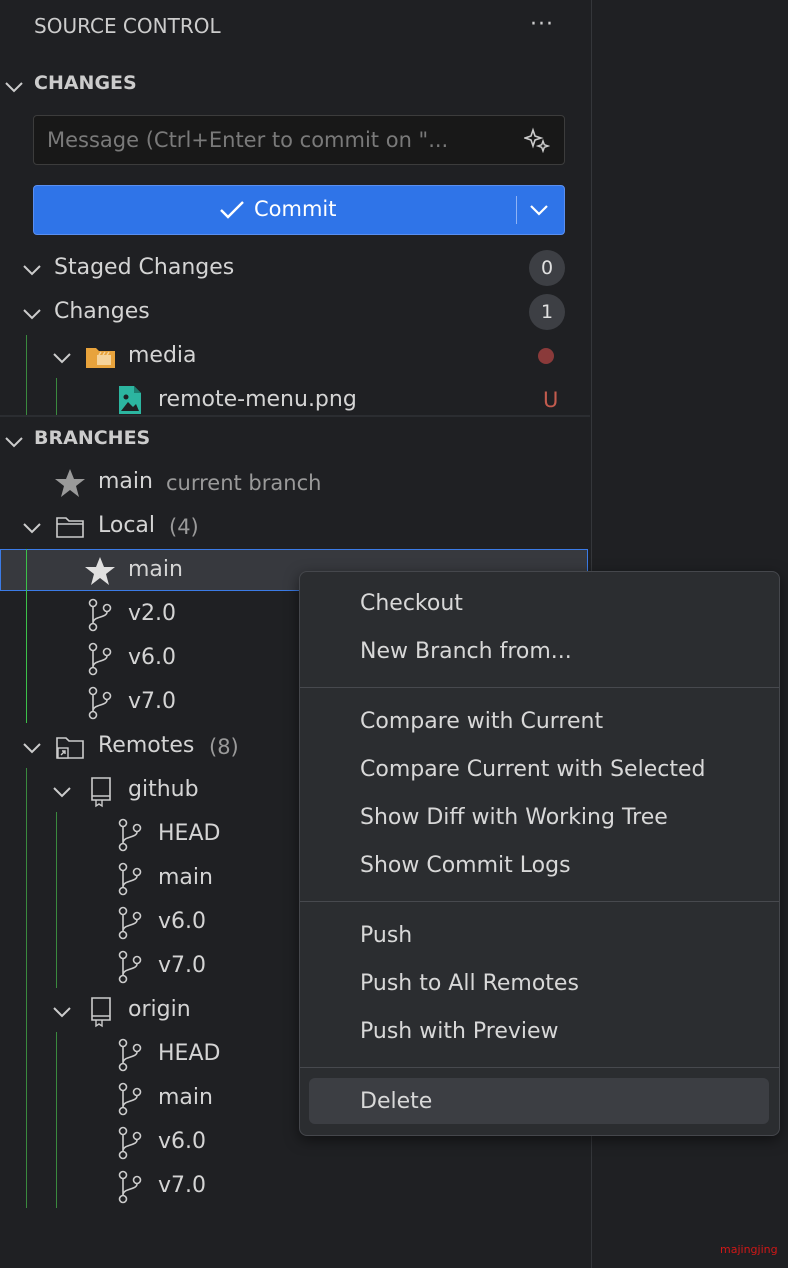 Image resolution: width=788 pixels, height=1268 pixels. I want to click on commit-button-label: Commit, so click(295, 209).